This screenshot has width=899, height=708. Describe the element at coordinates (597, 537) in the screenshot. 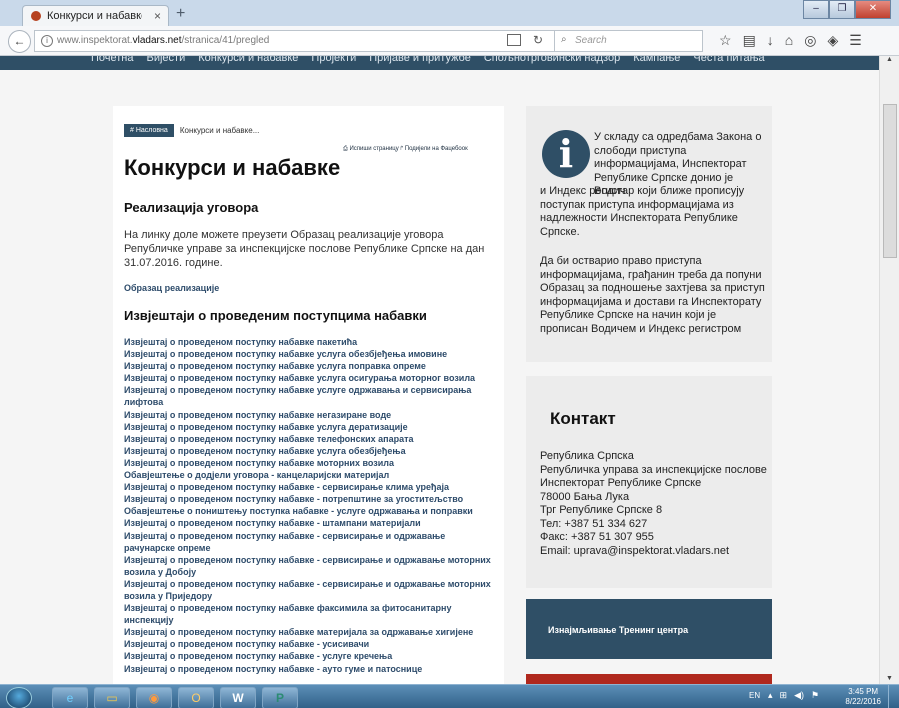

I see `contact-line: Факс: +387 51 307 955` at that location.